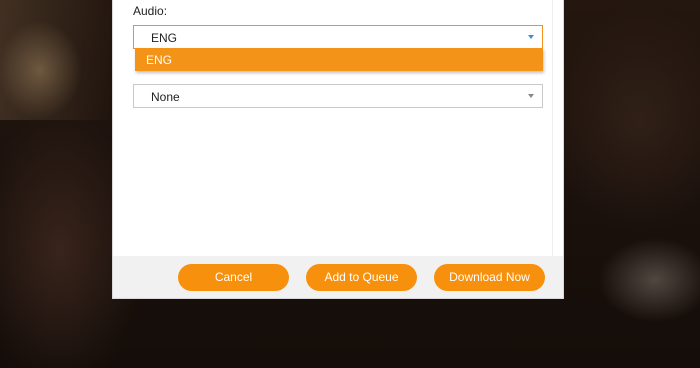 The image size is (700, 368). I want to click on add-to-queue-button: Add to Queue, so click(361, 277).